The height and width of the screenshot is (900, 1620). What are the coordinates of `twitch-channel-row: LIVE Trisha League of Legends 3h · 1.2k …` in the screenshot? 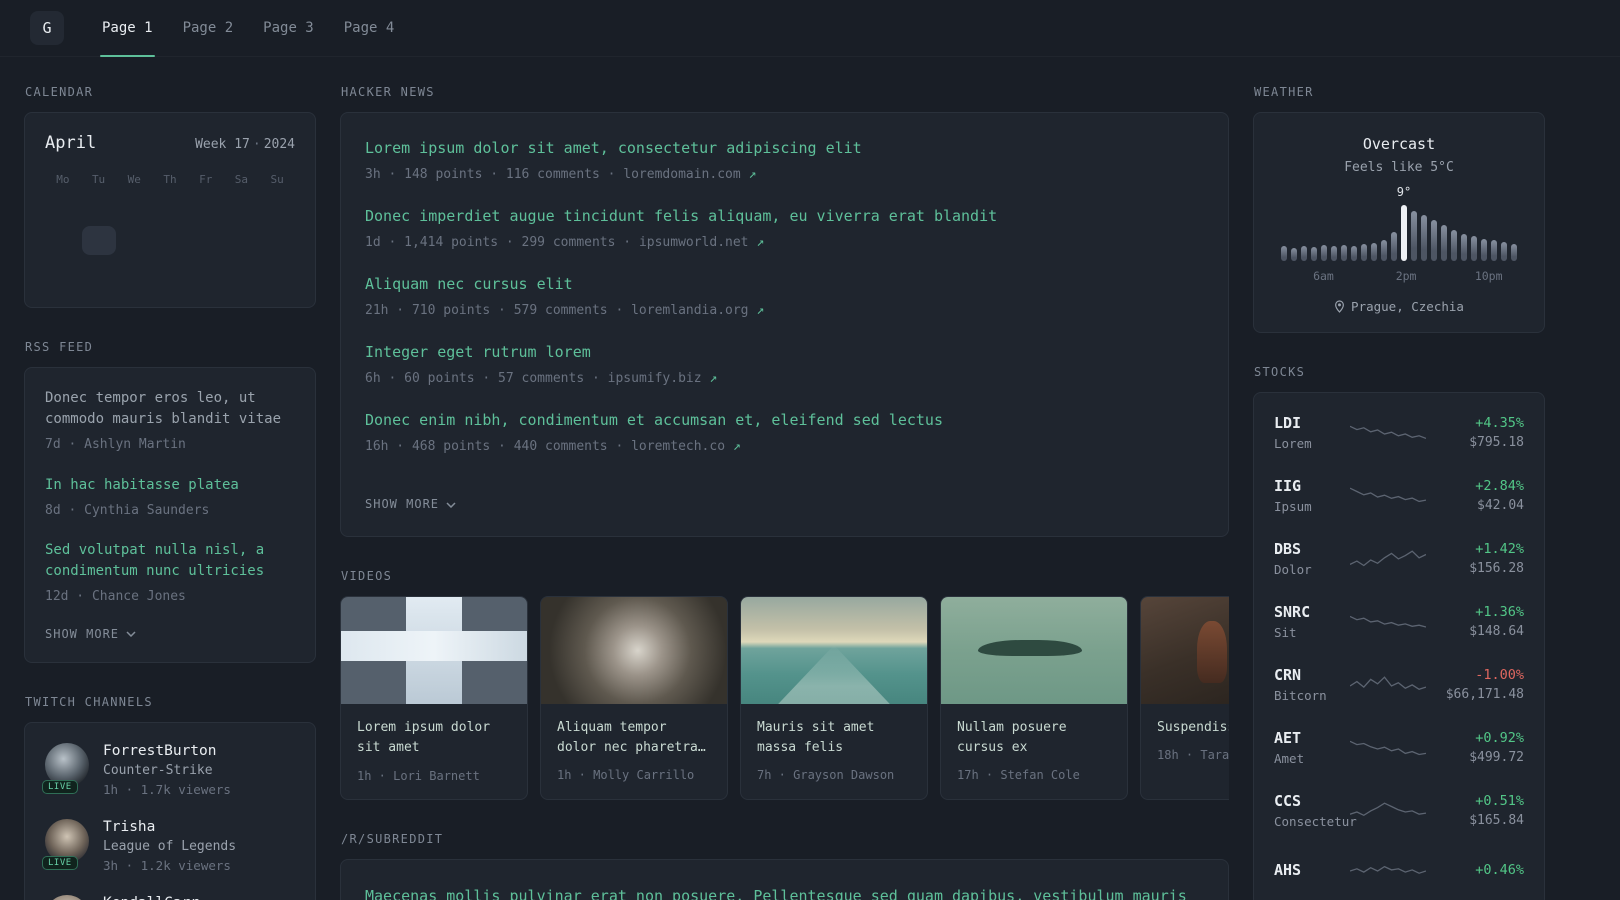 It's located at (168, 845).